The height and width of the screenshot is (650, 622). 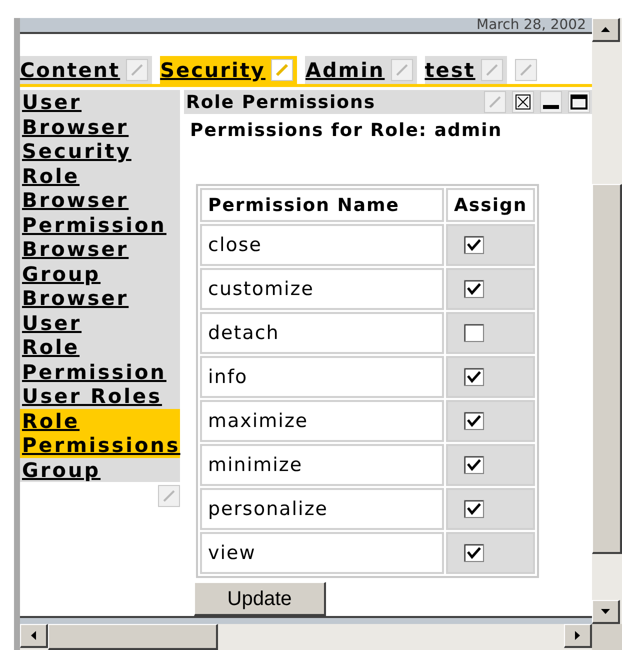 What do you see at coordinates (260, 599) in the screenshot?
I see `update-button: Update` at bounding box center [260, 599].